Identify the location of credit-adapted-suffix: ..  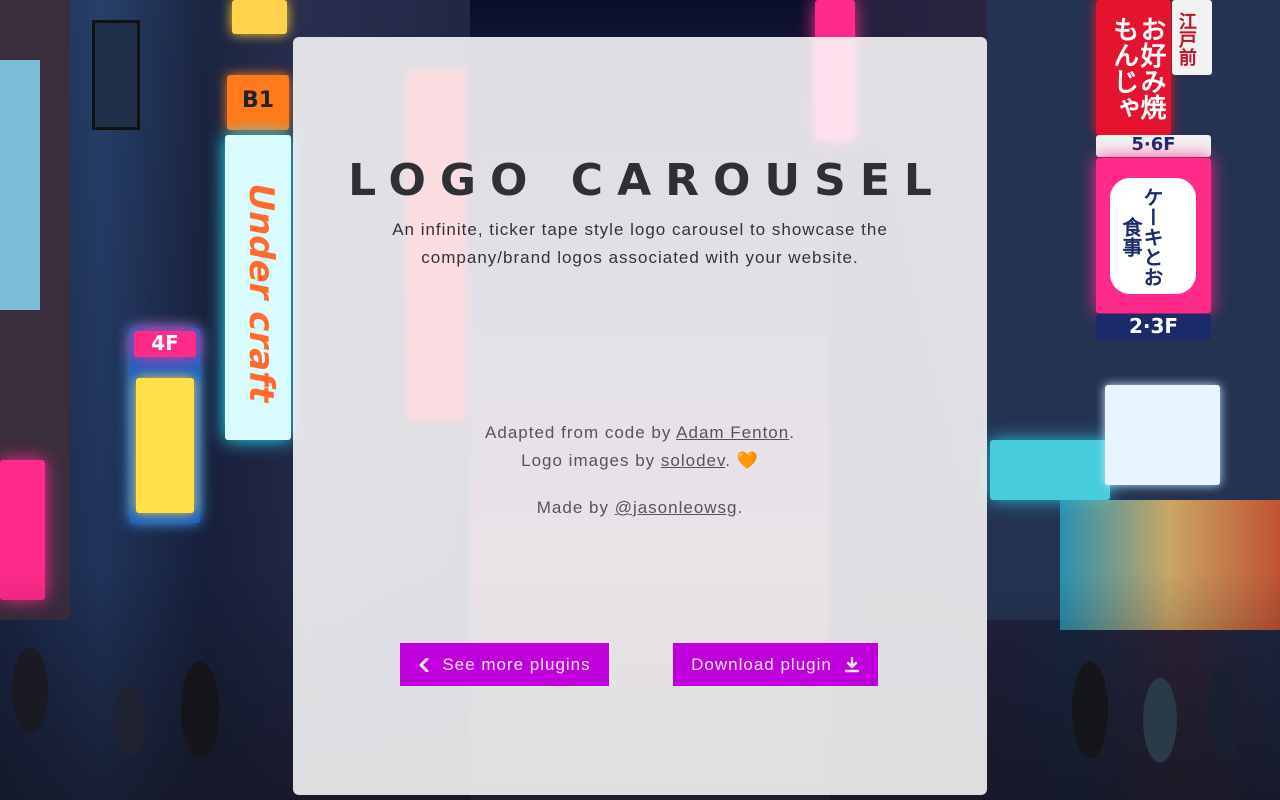
(792, 432).